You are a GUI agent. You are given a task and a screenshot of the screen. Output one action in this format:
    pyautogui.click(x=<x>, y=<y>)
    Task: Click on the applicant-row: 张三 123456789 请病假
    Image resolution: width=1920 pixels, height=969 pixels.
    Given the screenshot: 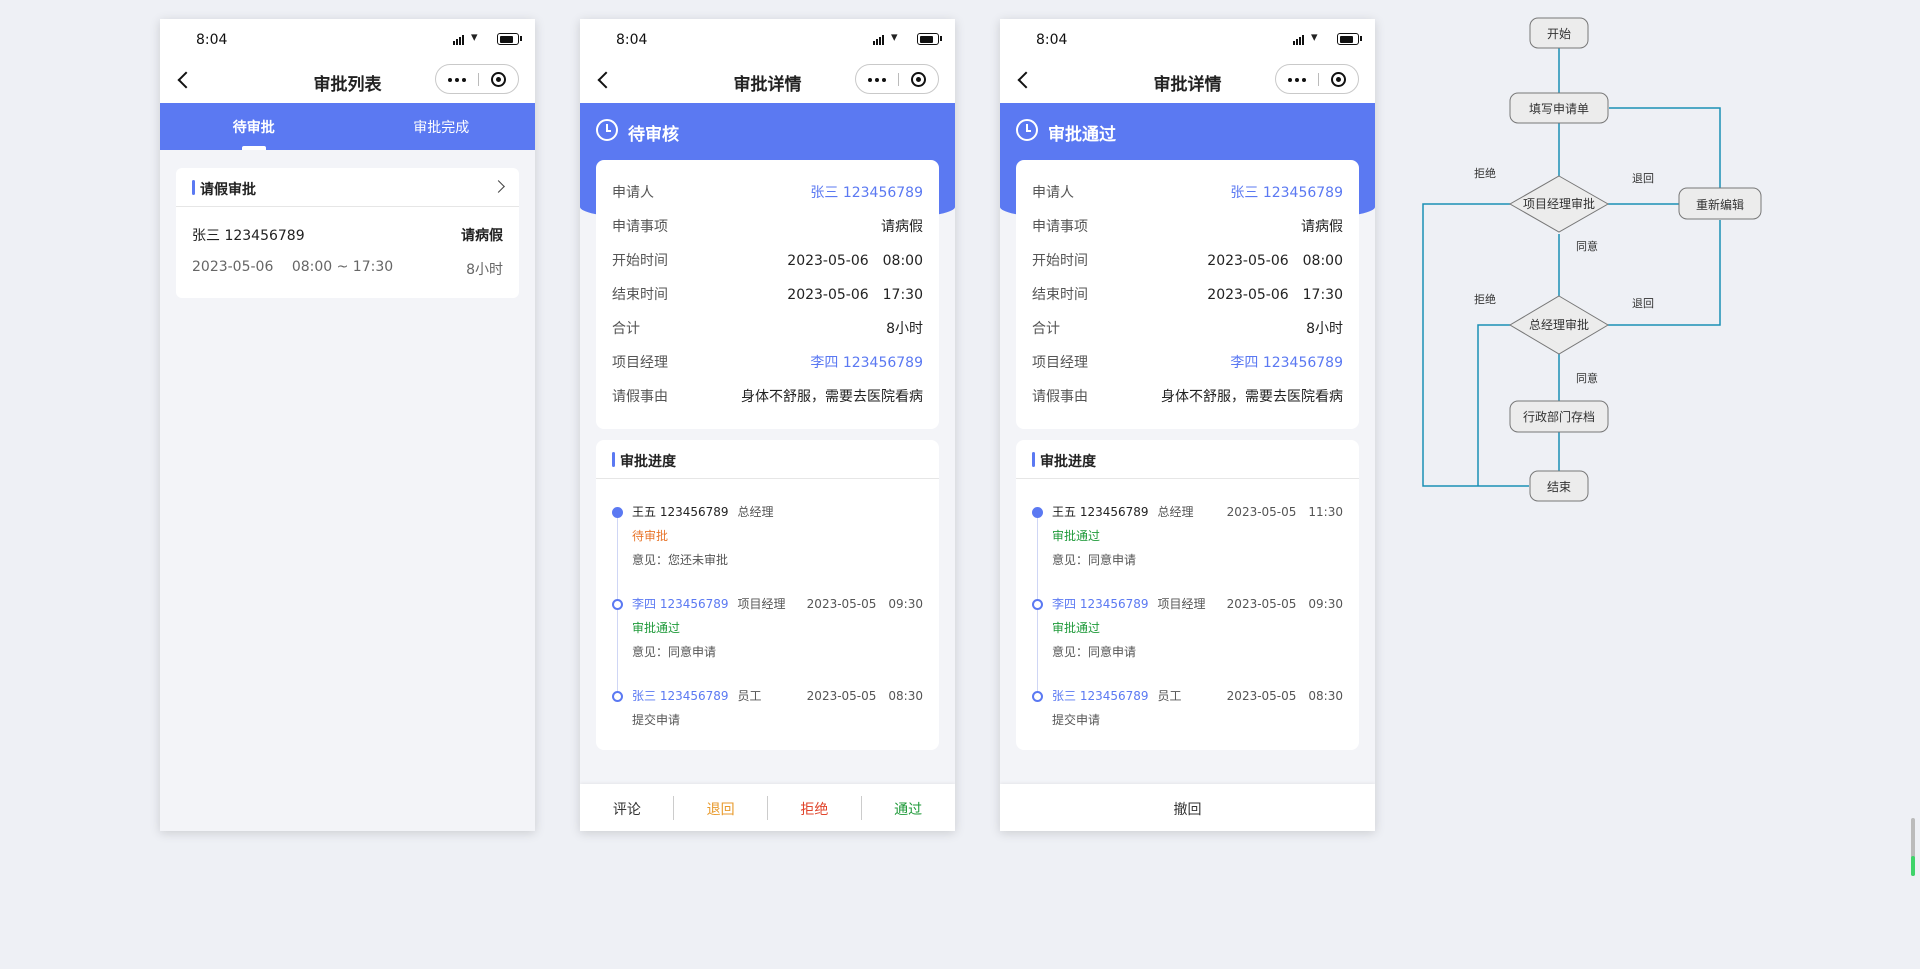 What is the action you would take?
    pyautogui.click(x=347, y=235)
    